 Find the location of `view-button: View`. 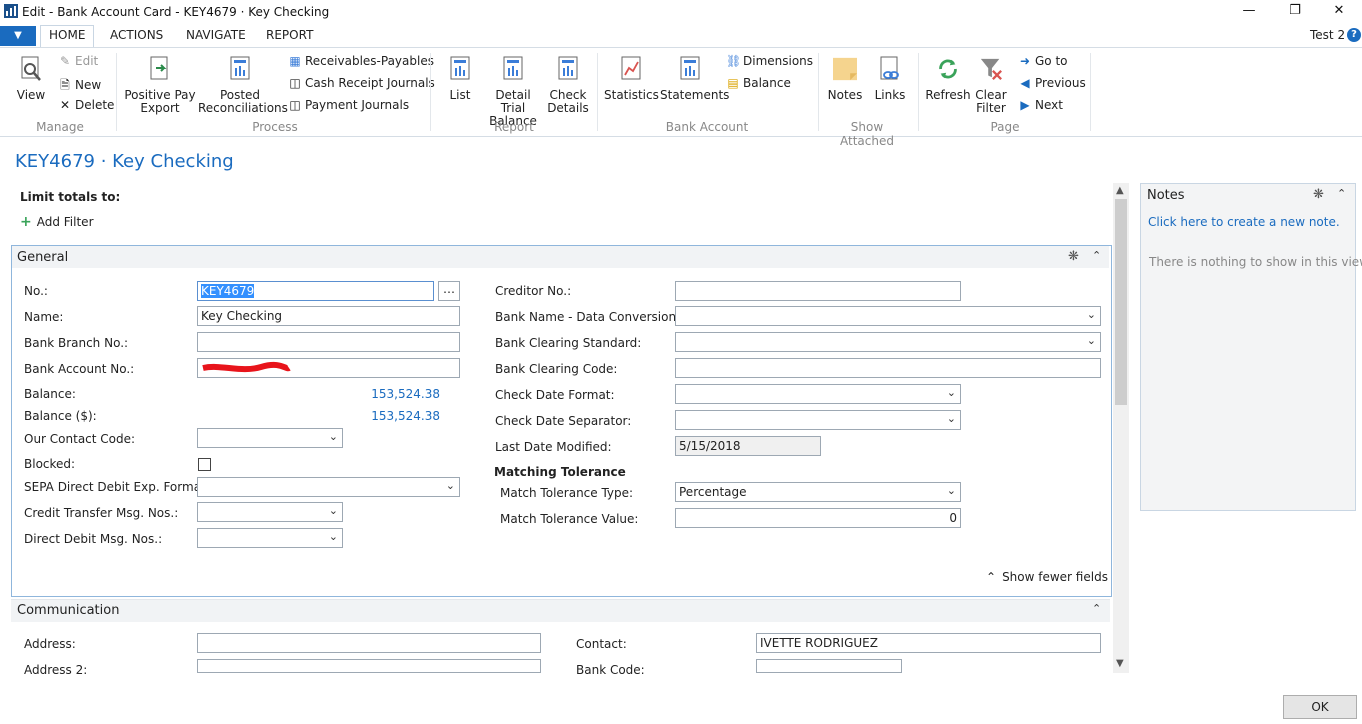

view-button: View is located at coordinates (31, 79).